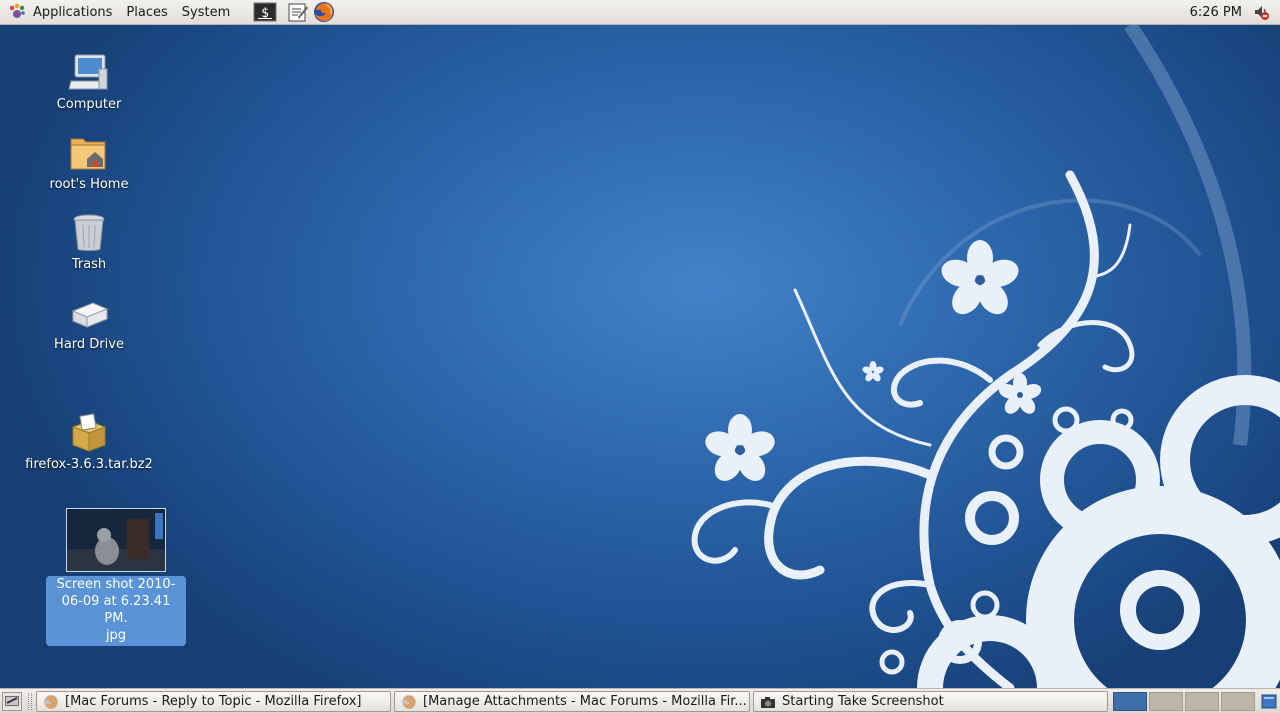 This screenshot has height=713, width=1280. I want to click on top-panel: Applications Places System $ 6:26 PM, so click(640, 12).